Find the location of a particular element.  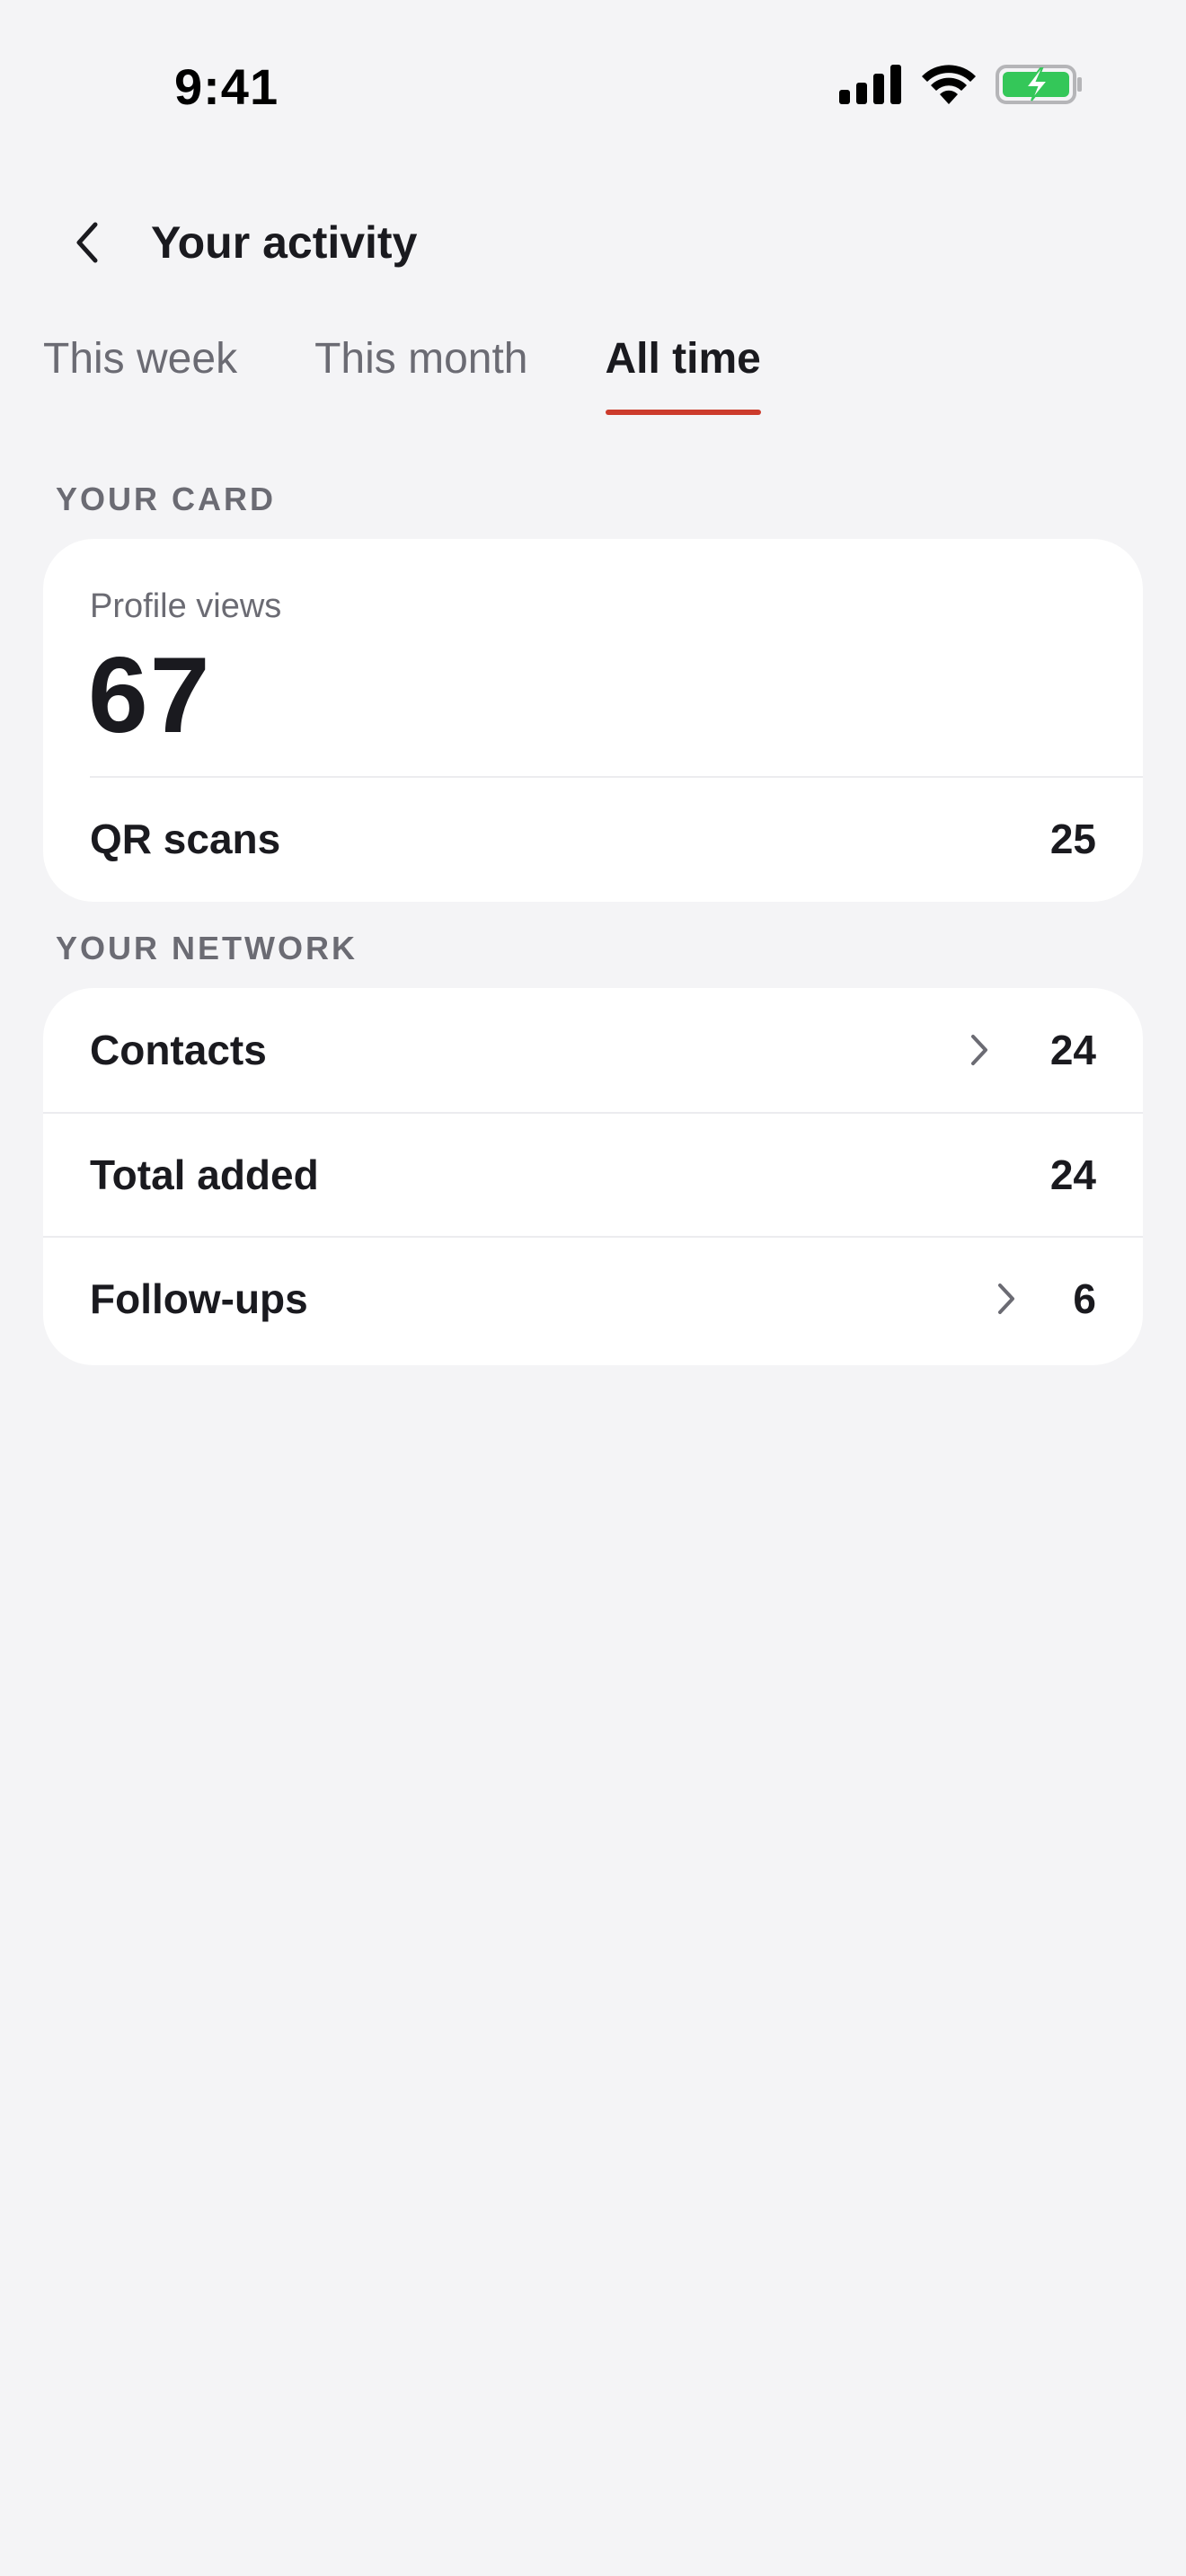

chevron-left-icon is located at coordinates (87, 242).